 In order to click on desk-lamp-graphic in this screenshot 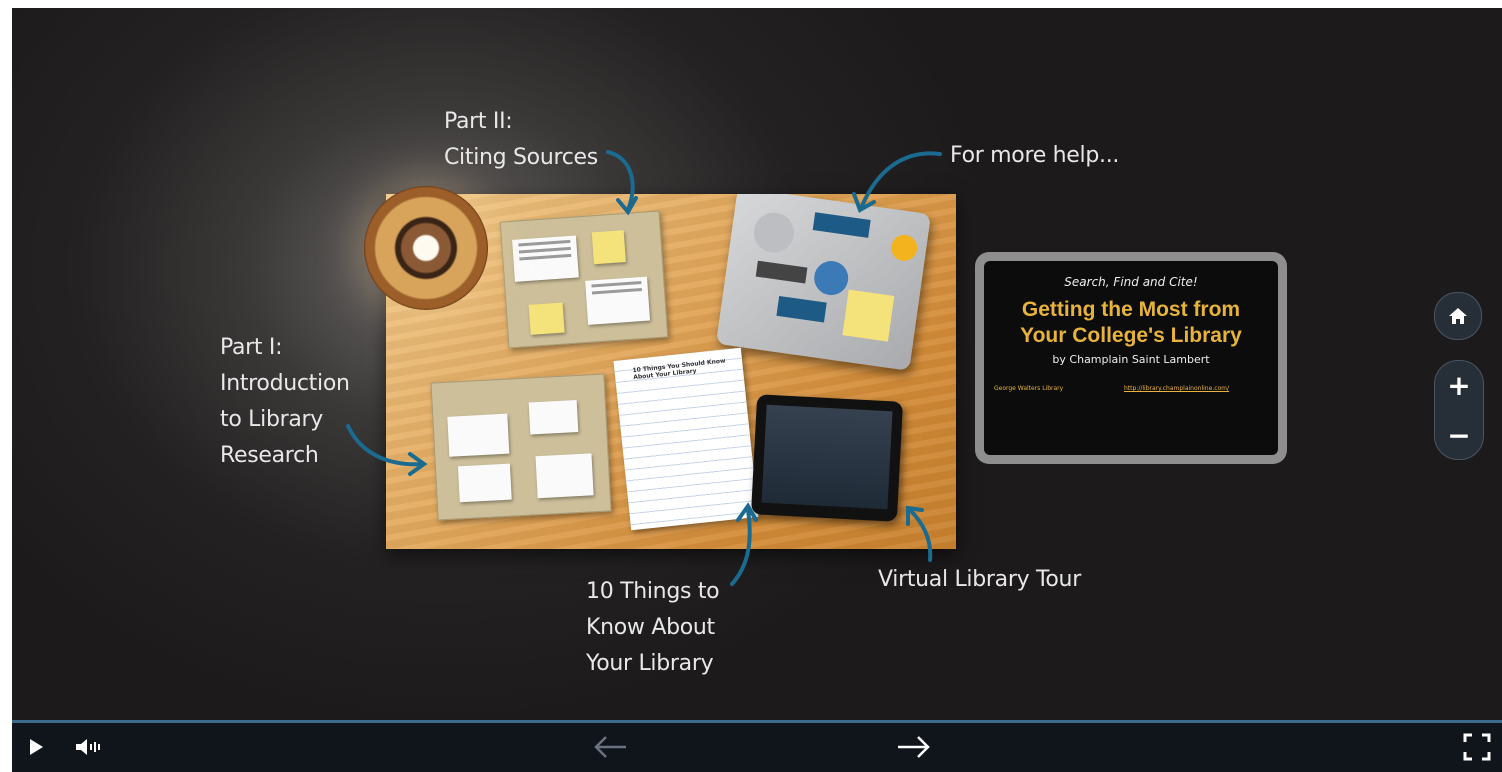, I will do `click(426, 248)`.